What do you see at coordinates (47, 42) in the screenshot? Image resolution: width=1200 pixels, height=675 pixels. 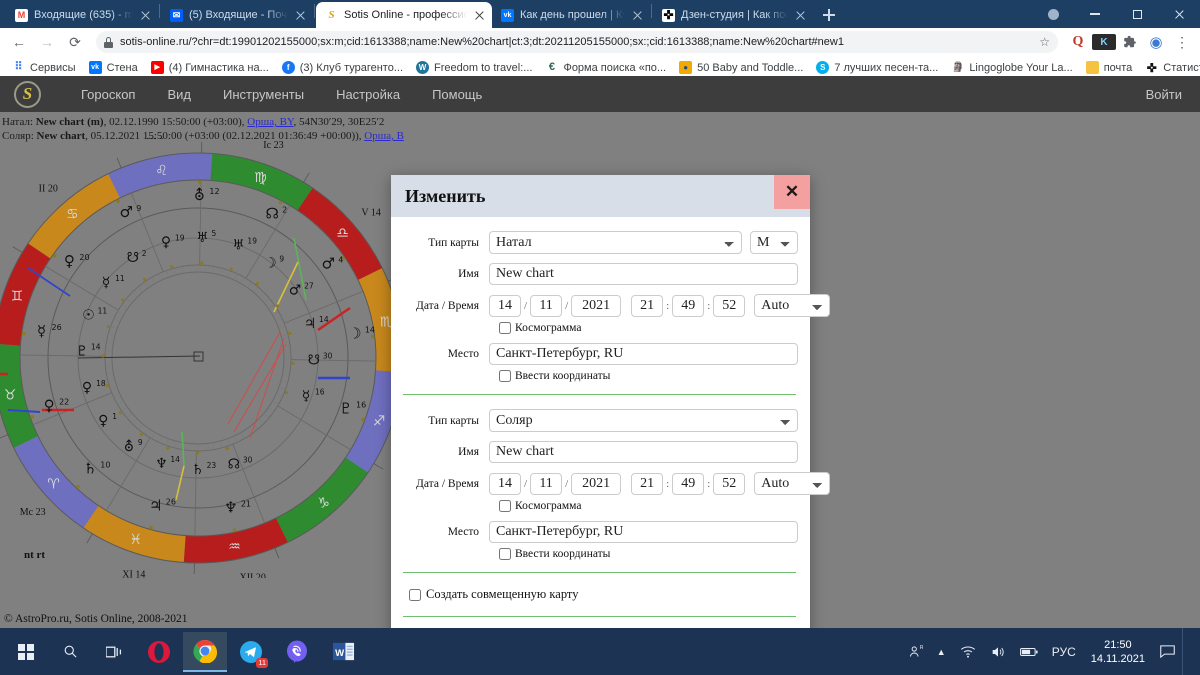 I see `forward-icon: →` at bounding box center [47, 42].